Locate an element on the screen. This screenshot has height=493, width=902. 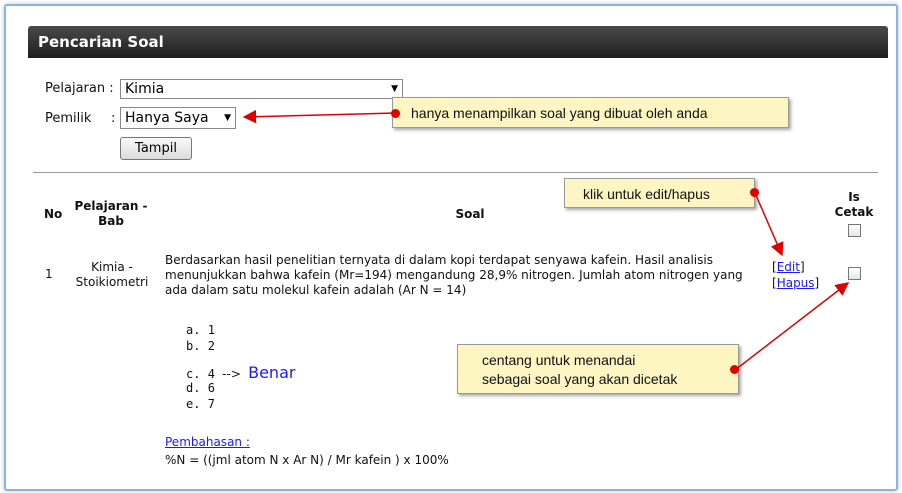
arrow-to-print-checkbox is located at coordinates (792, 326).